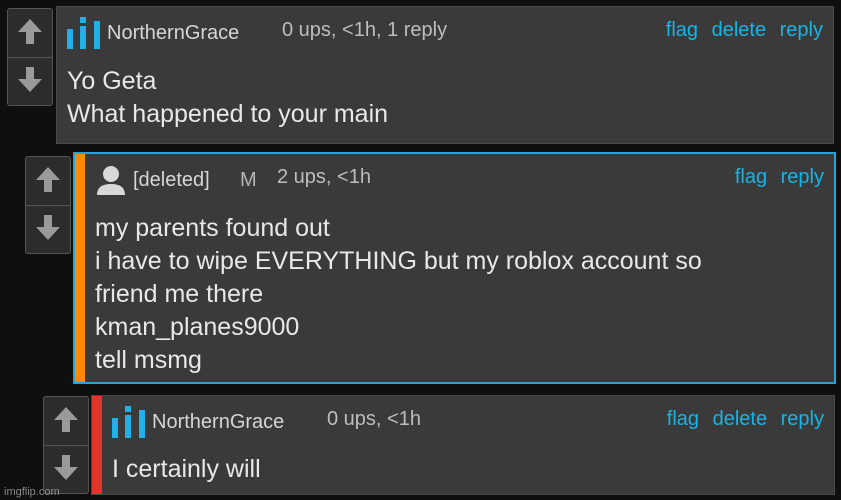 This screenshot has width=841, height=500. Describe the element at coordinates (775, 177) in the screenshot. I see `comment-actions: flag reply` at that location.